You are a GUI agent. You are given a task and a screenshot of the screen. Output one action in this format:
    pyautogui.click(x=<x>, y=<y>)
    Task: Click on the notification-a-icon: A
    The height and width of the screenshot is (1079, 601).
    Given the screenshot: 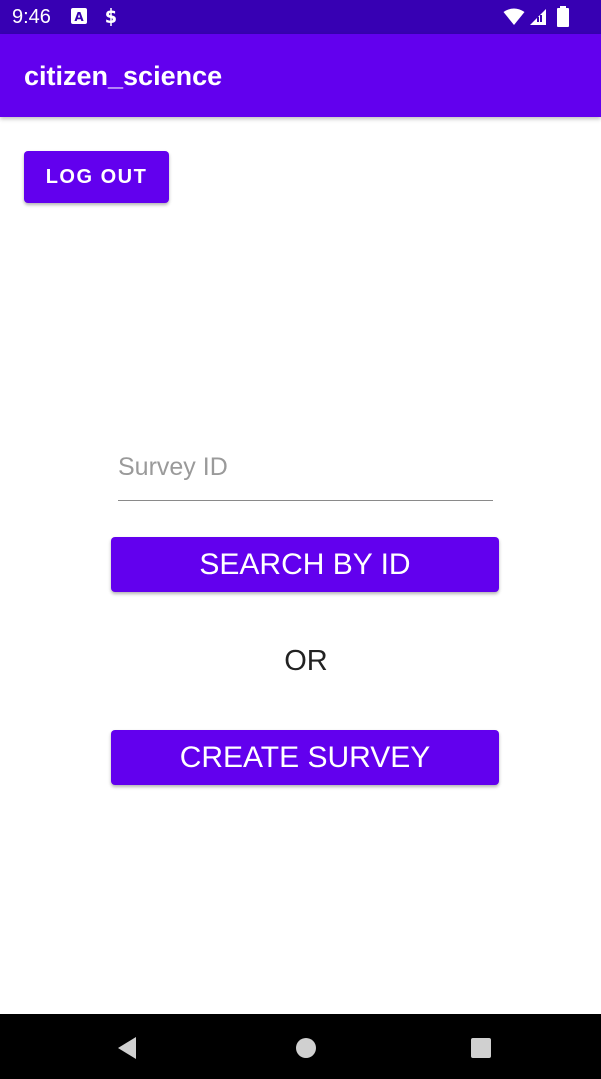 What is the action you would take?
    pyautogui.click(x=79, y=18)
    